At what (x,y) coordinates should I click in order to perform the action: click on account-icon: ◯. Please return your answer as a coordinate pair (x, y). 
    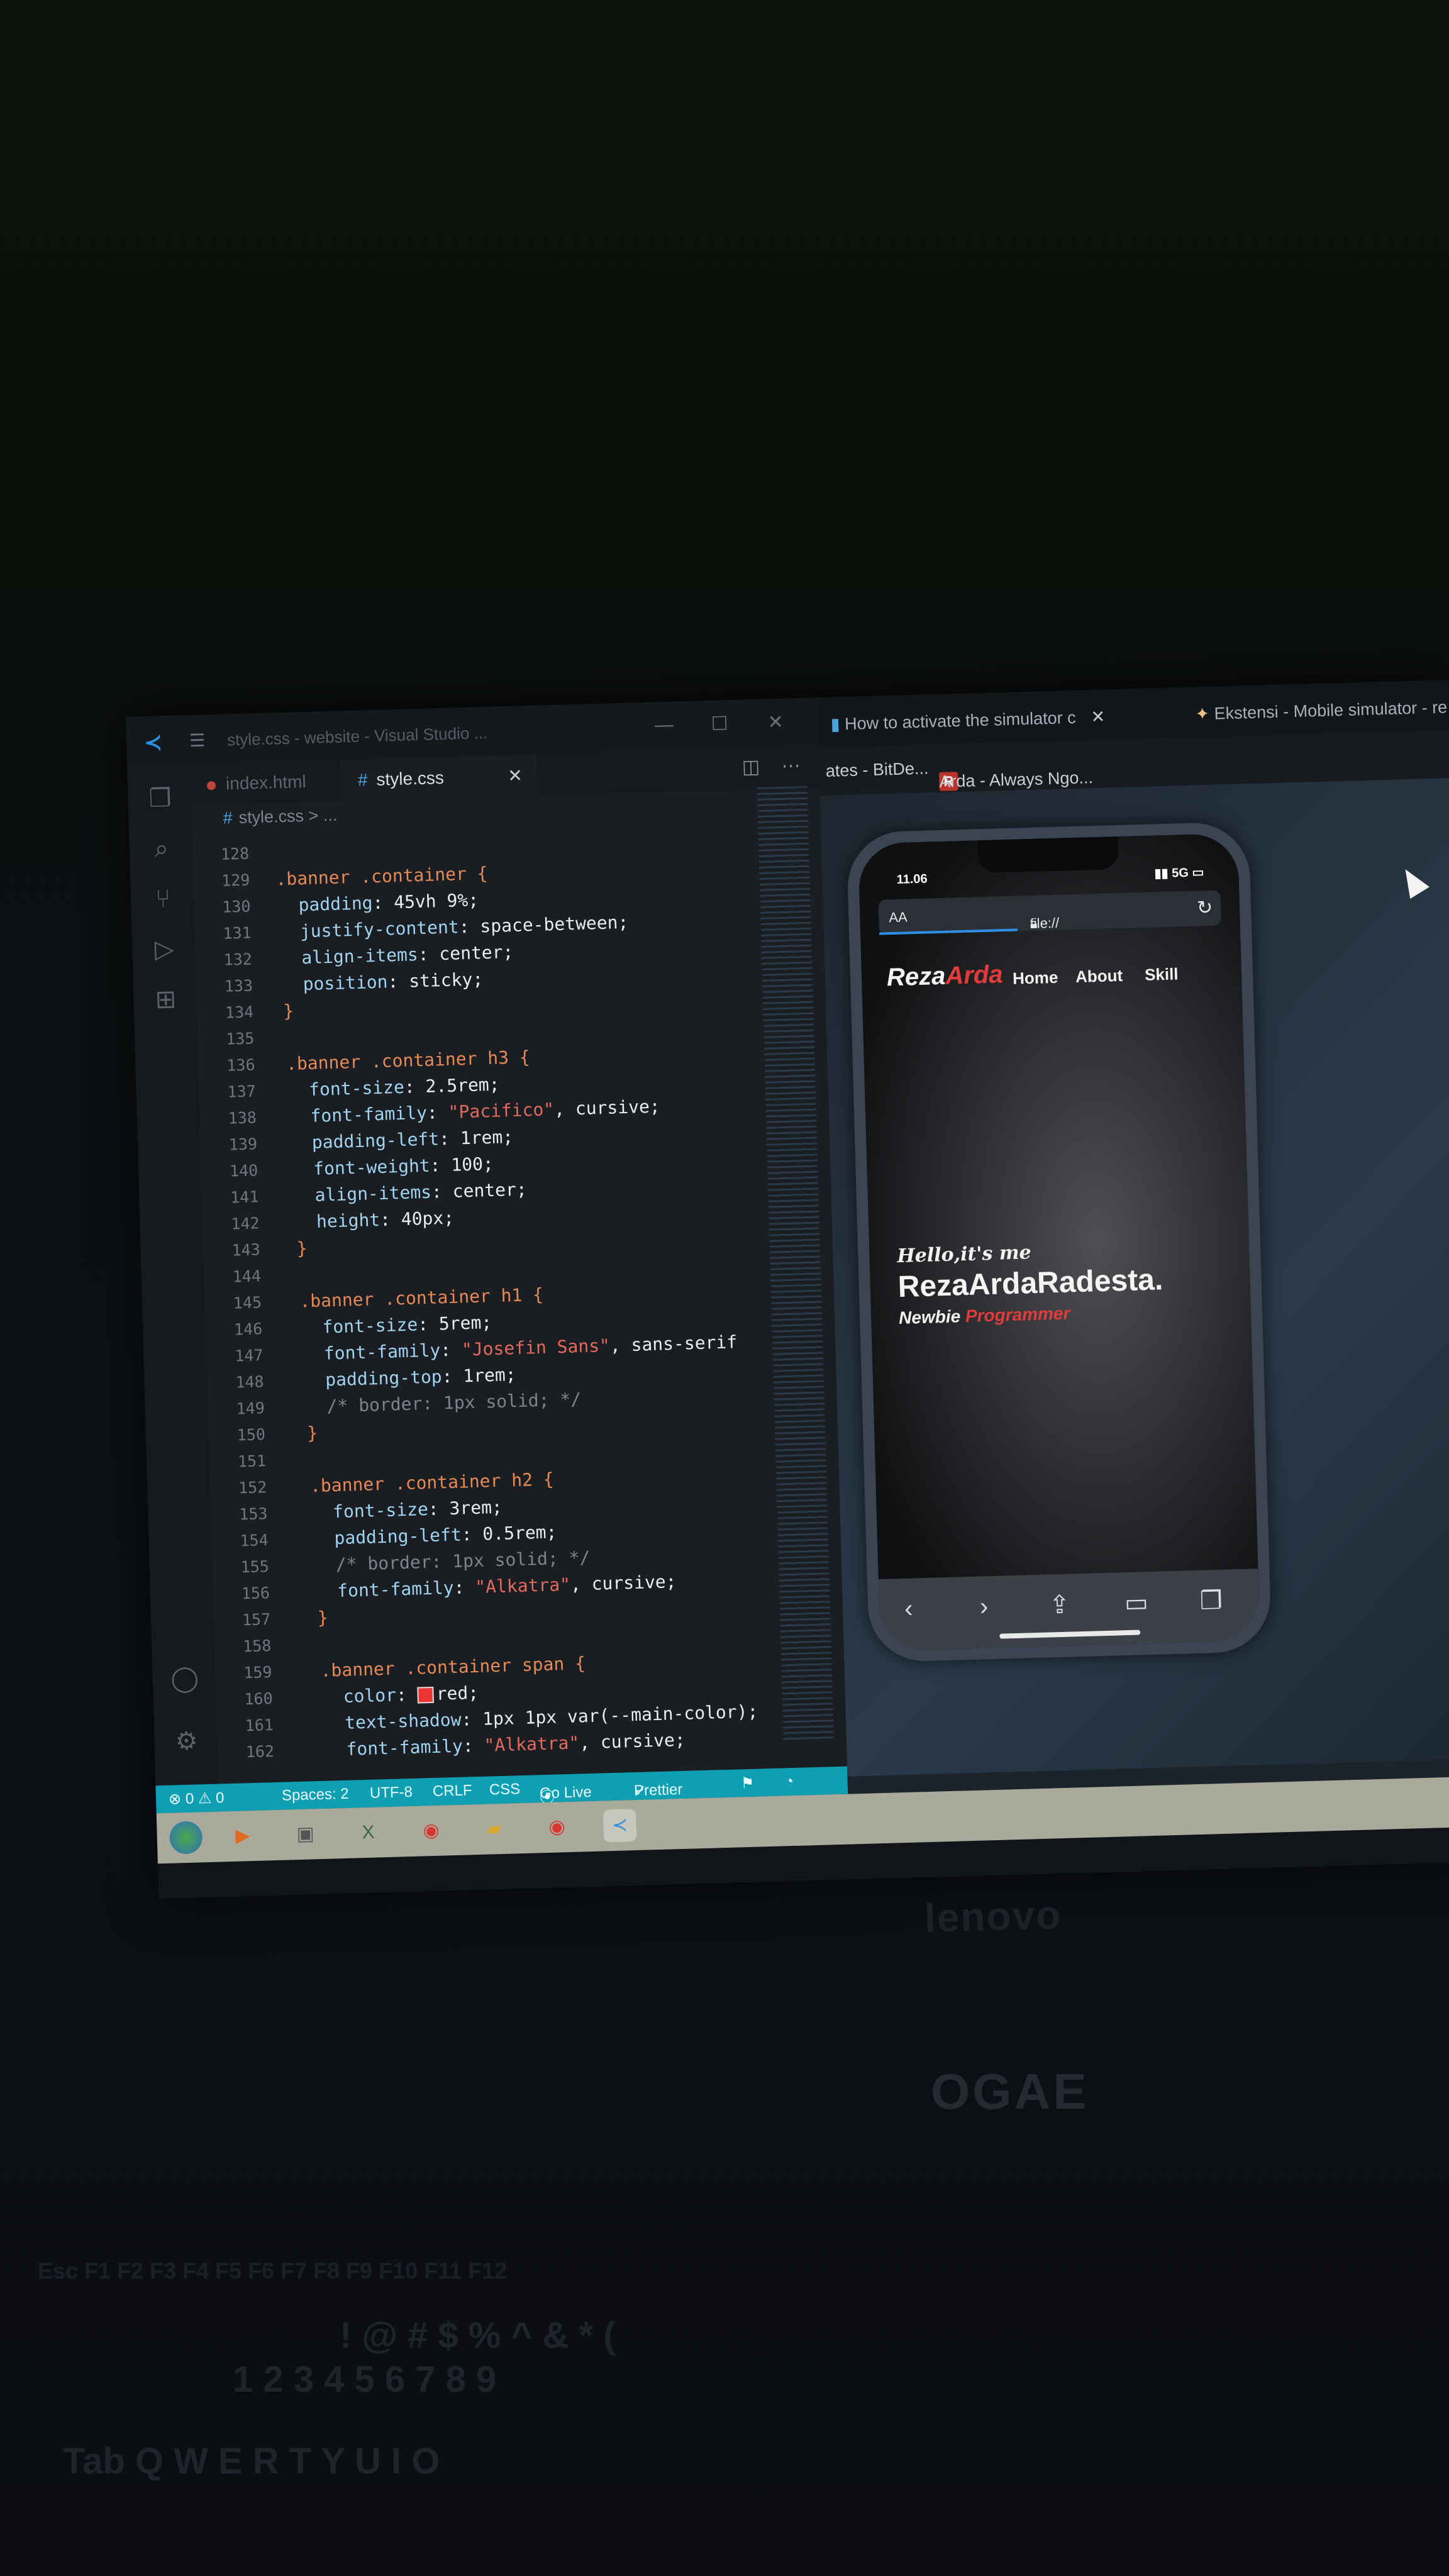
    Looking at the image, I should click on (184, 1678).